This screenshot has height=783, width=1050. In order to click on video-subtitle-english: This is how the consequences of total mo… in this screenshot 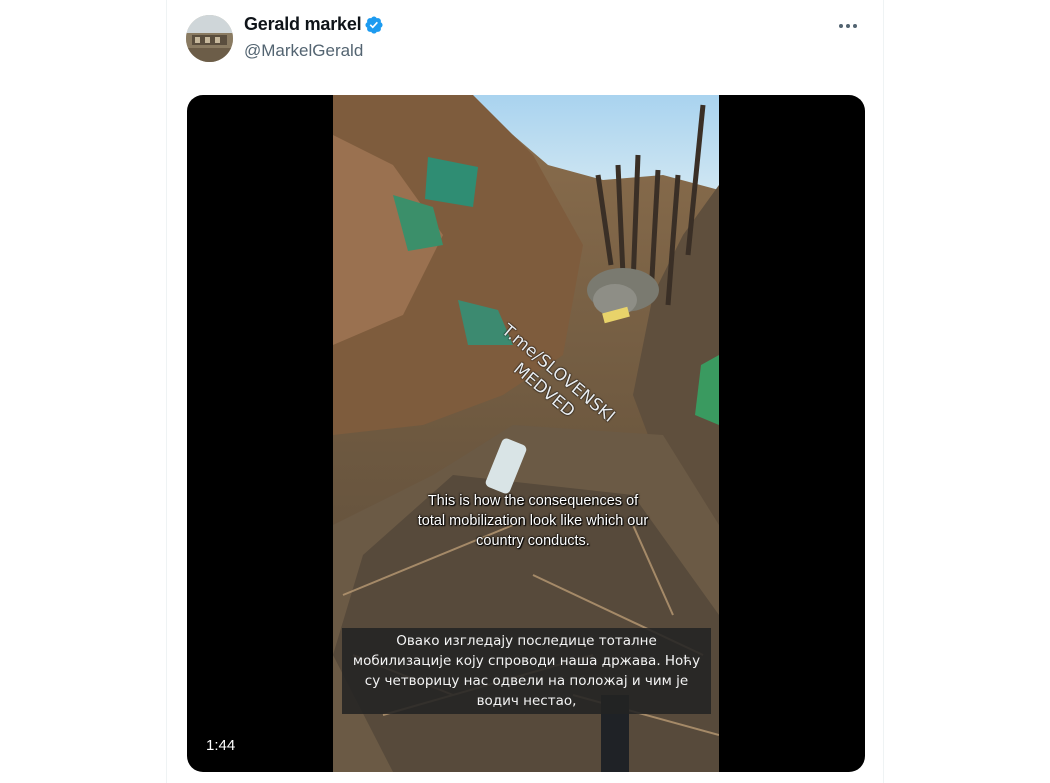, I will do `click(533, 521)`.